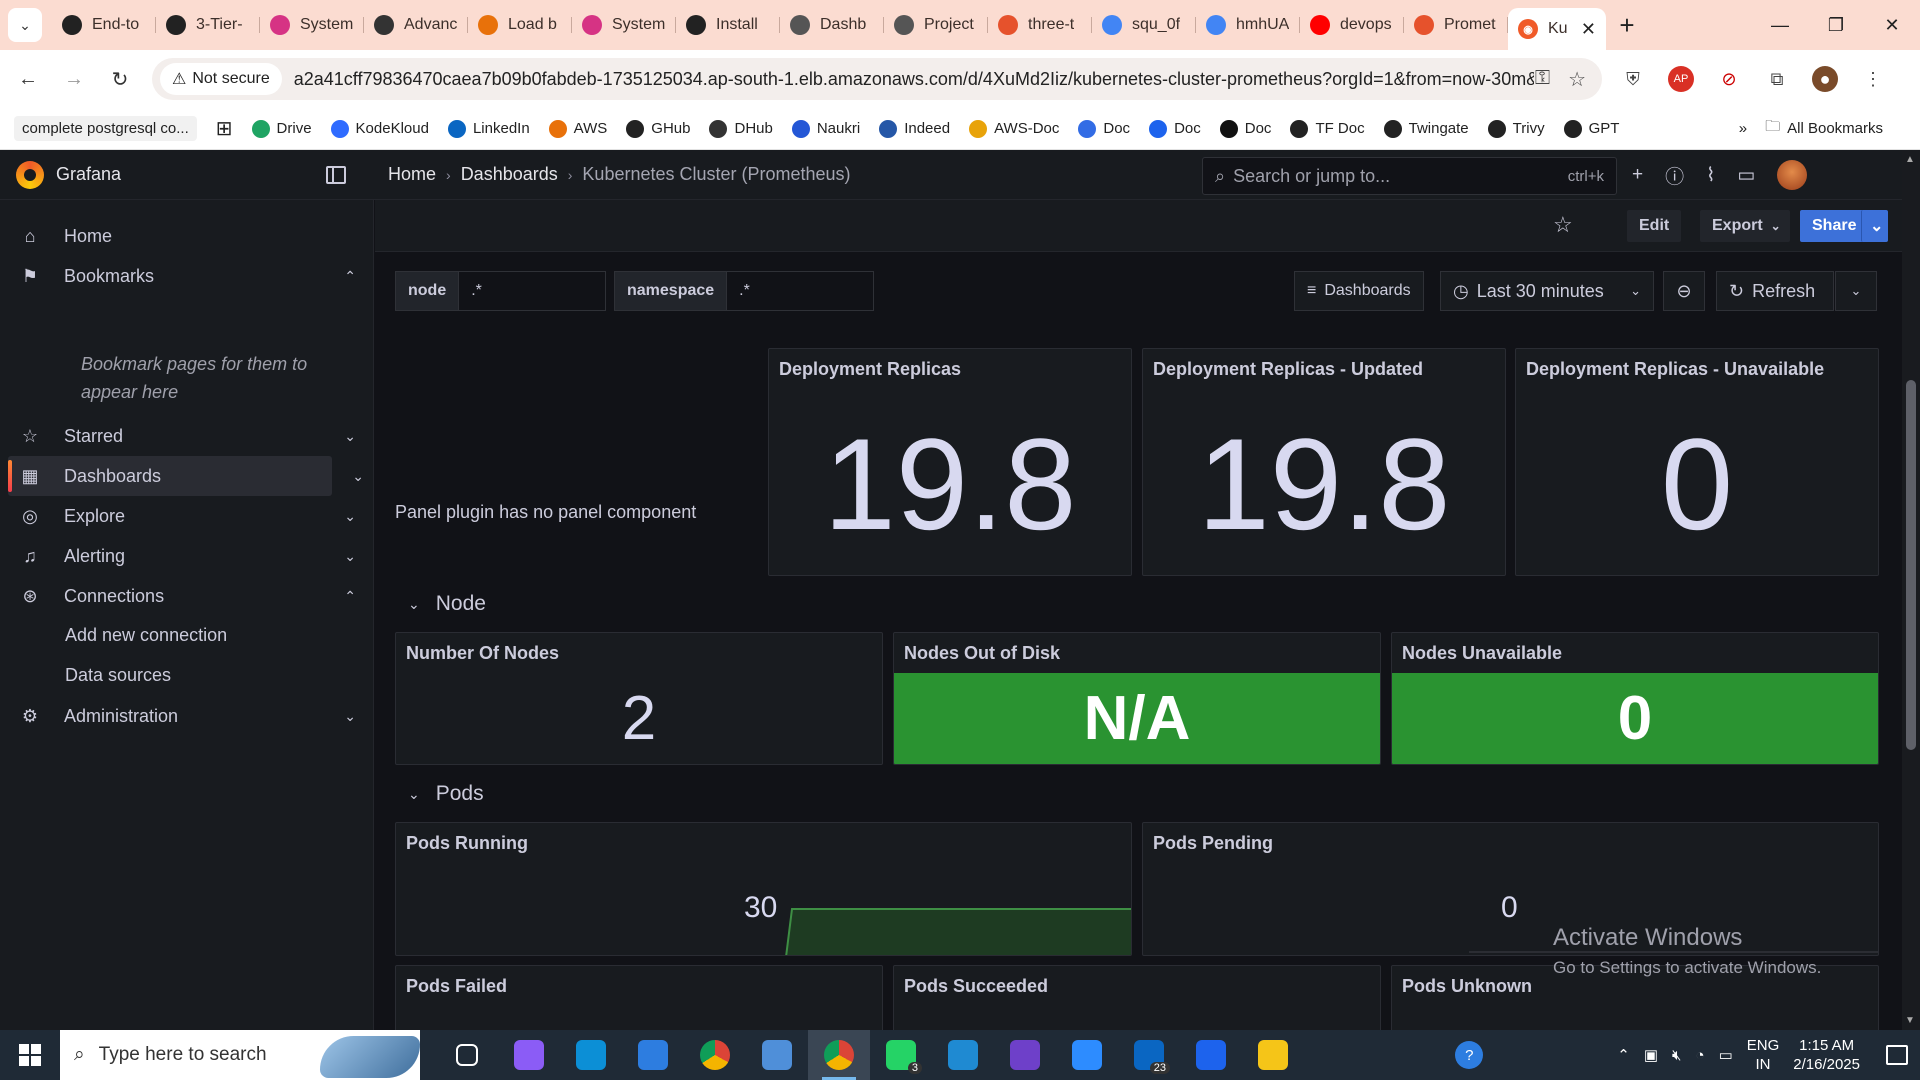 The width and height of the screenshot is (1920, 1080). I want to click on bookmark-item: KodeKloud, so click(379, 128).